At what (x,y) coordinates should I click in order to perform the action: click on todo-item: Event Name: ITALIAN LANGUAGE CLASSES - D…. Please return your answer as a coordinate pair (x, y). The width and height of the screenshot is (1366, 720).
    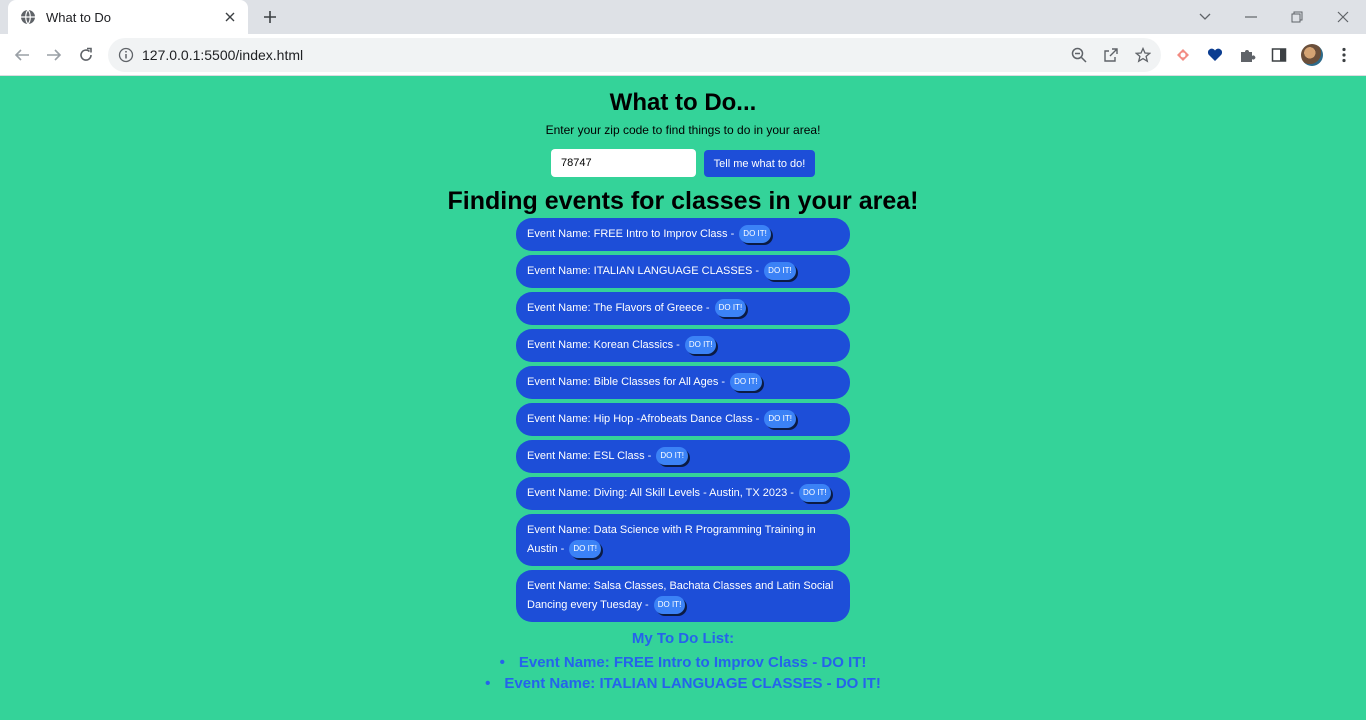
    Looking at the image, I should click on (683, 683).